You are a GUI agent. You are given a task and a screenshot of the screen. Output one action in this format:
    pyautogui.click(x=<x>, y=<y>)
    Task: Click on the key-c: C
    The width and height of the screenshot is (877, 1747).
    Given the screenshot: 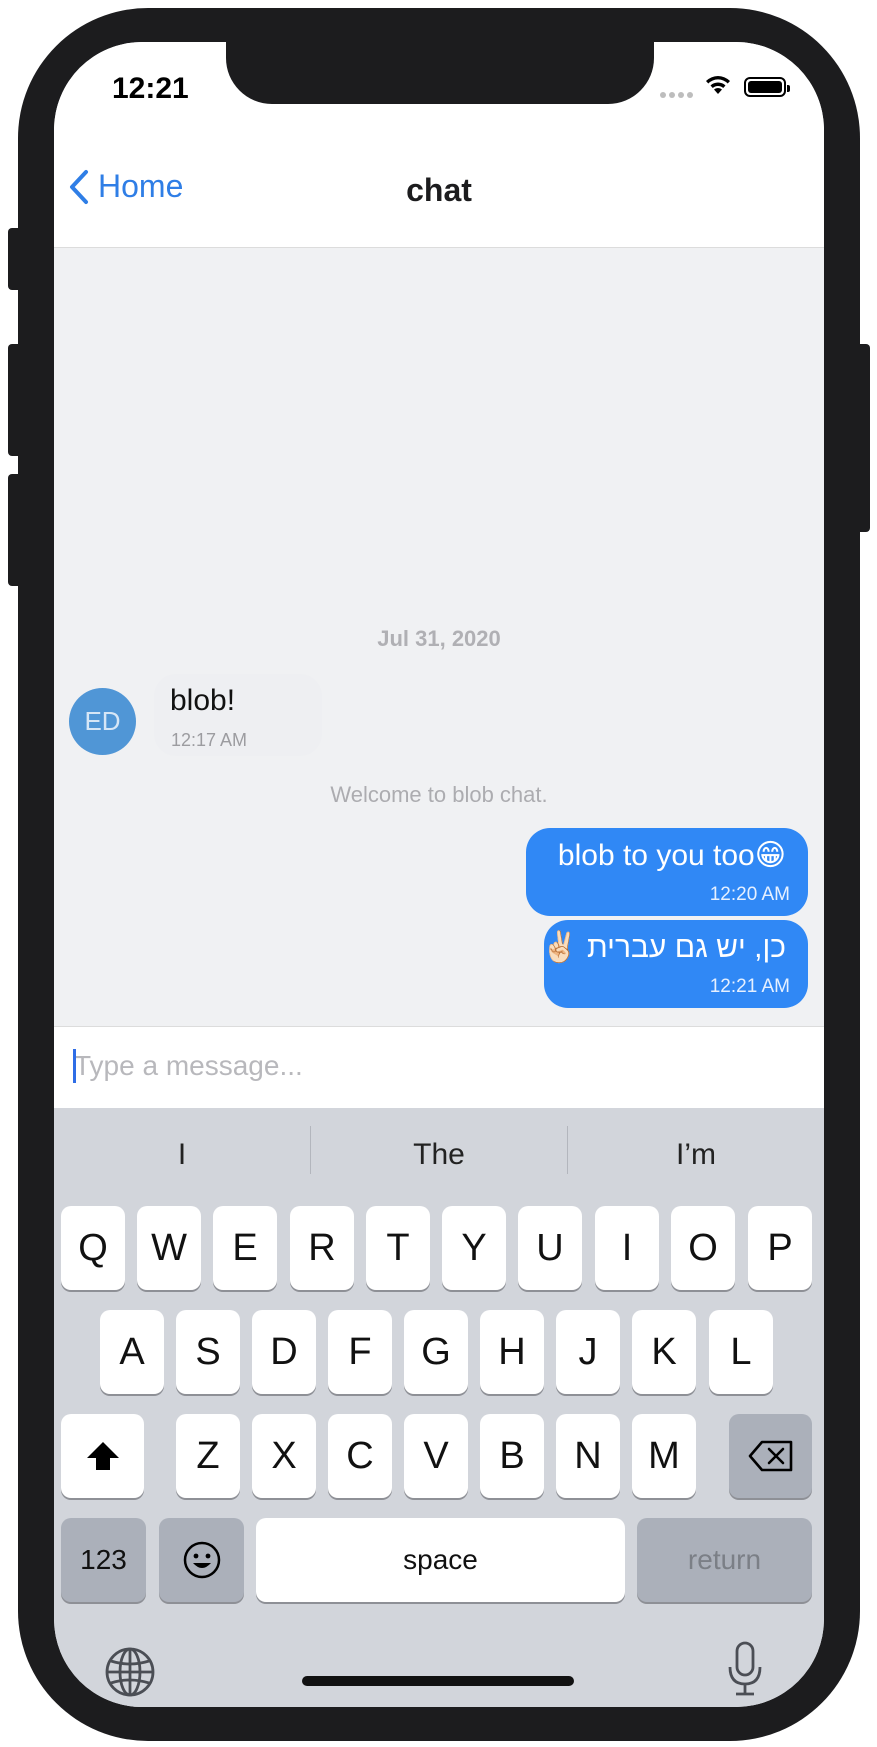 What is the action you would take?
    pyautogui.click(x=360, y=1456)
    